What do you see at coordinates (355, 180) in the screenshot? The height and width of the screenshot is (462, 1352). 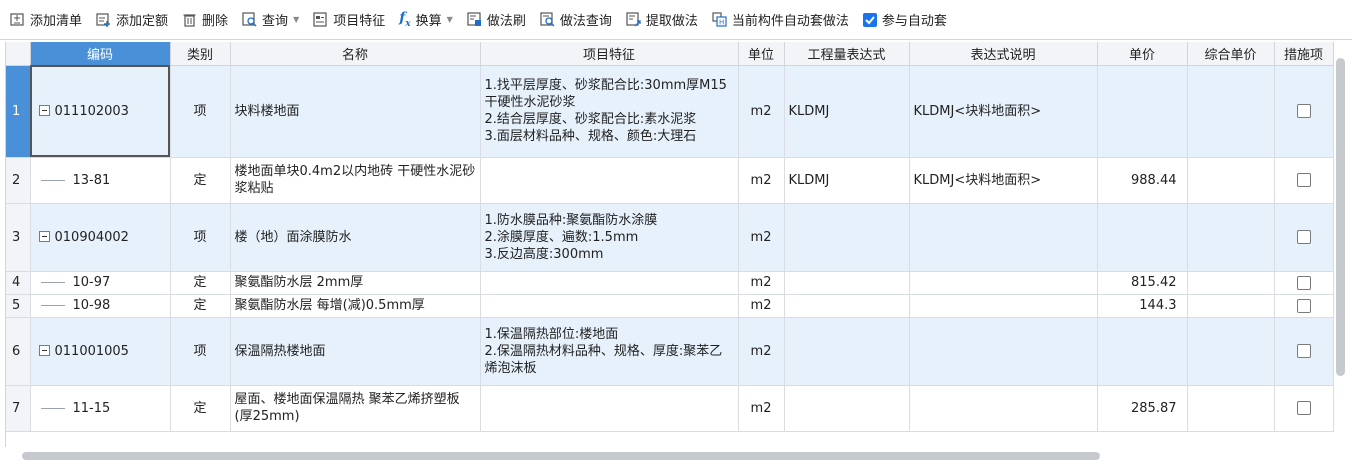 I see `name-cell: 楼地面单块0.4m2以内地砖 干硬性水泥砂浆粘贴` at bounding box center [355, 180].